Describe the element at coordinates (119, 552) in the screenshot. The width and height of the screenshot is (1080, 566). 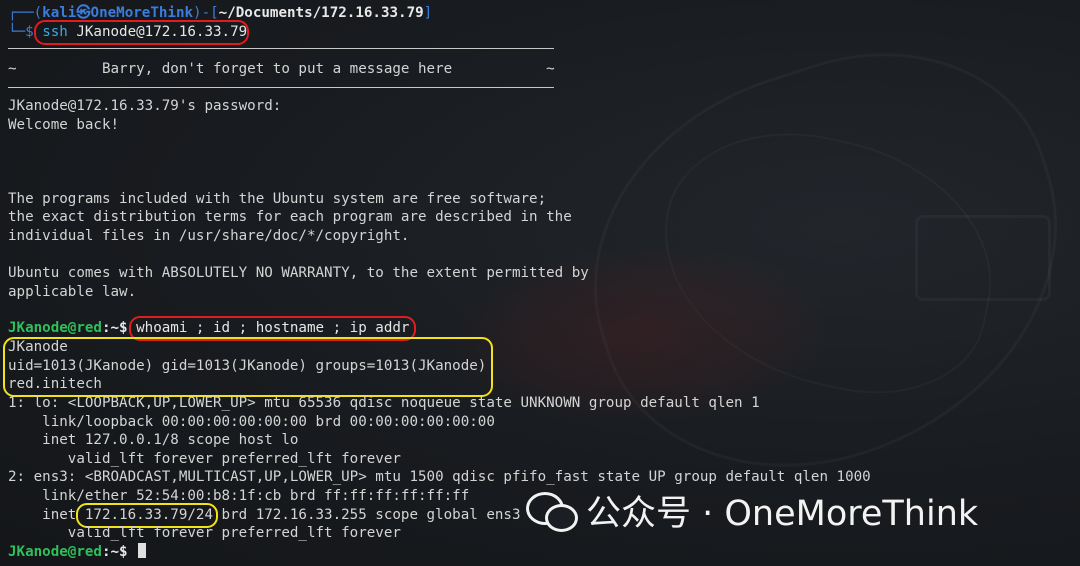
I see `shell-prompt-sep: :~$` at that location.